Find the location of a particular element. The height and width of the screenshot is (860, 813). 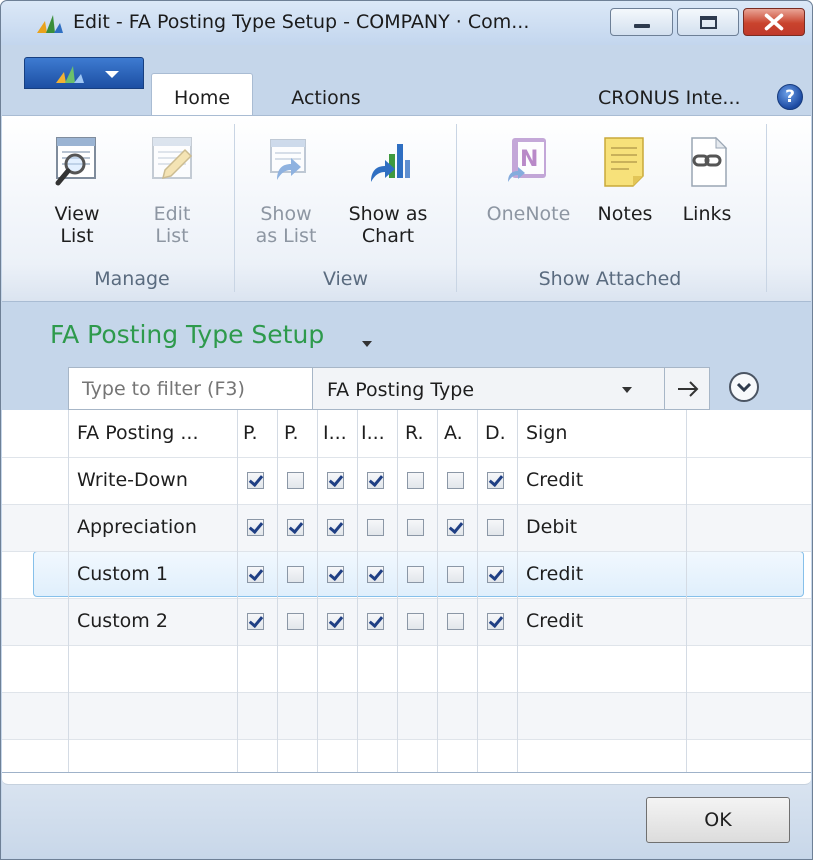

apply-filter-button is located at coordinates (687, 388).